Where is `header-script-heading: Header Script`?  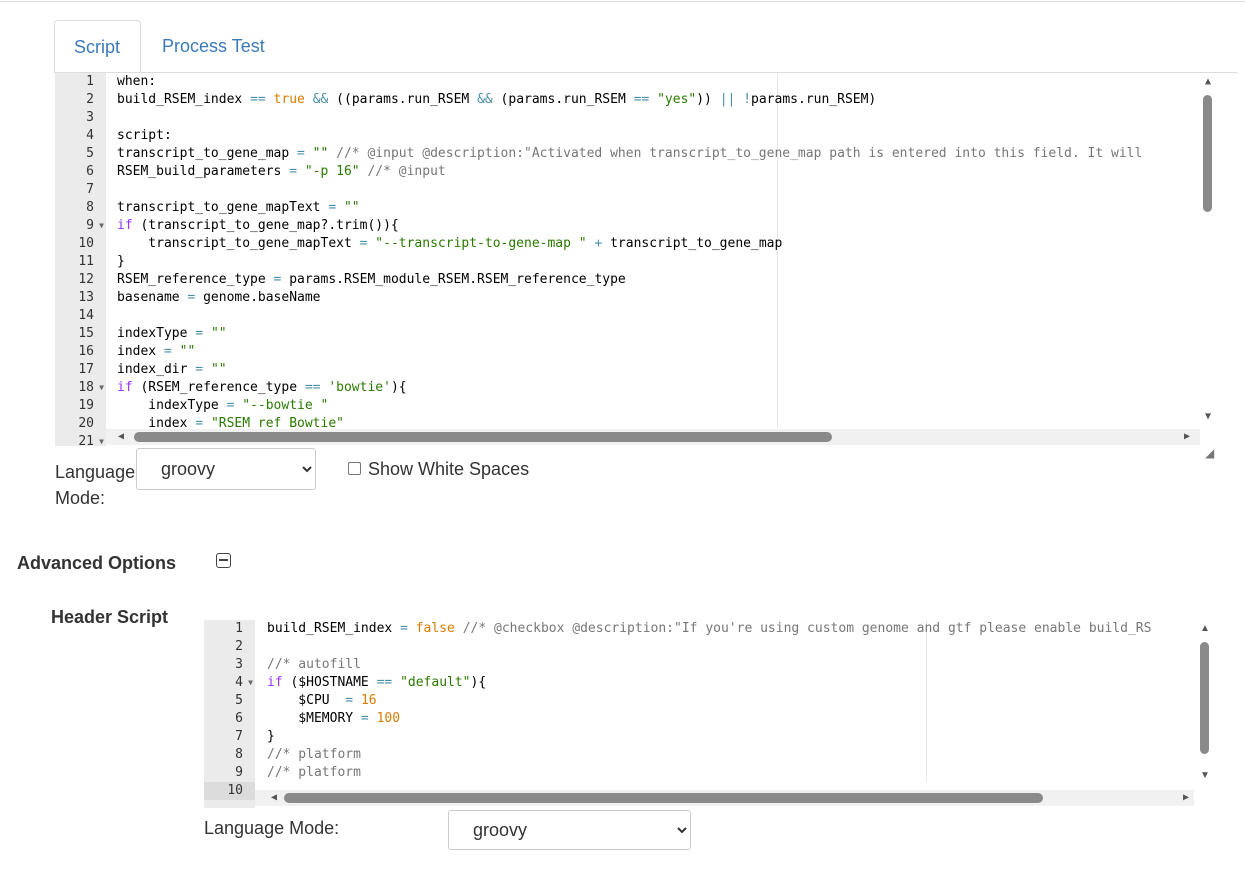
header-script-heading: Header Script is located at coordinates (110, 617).